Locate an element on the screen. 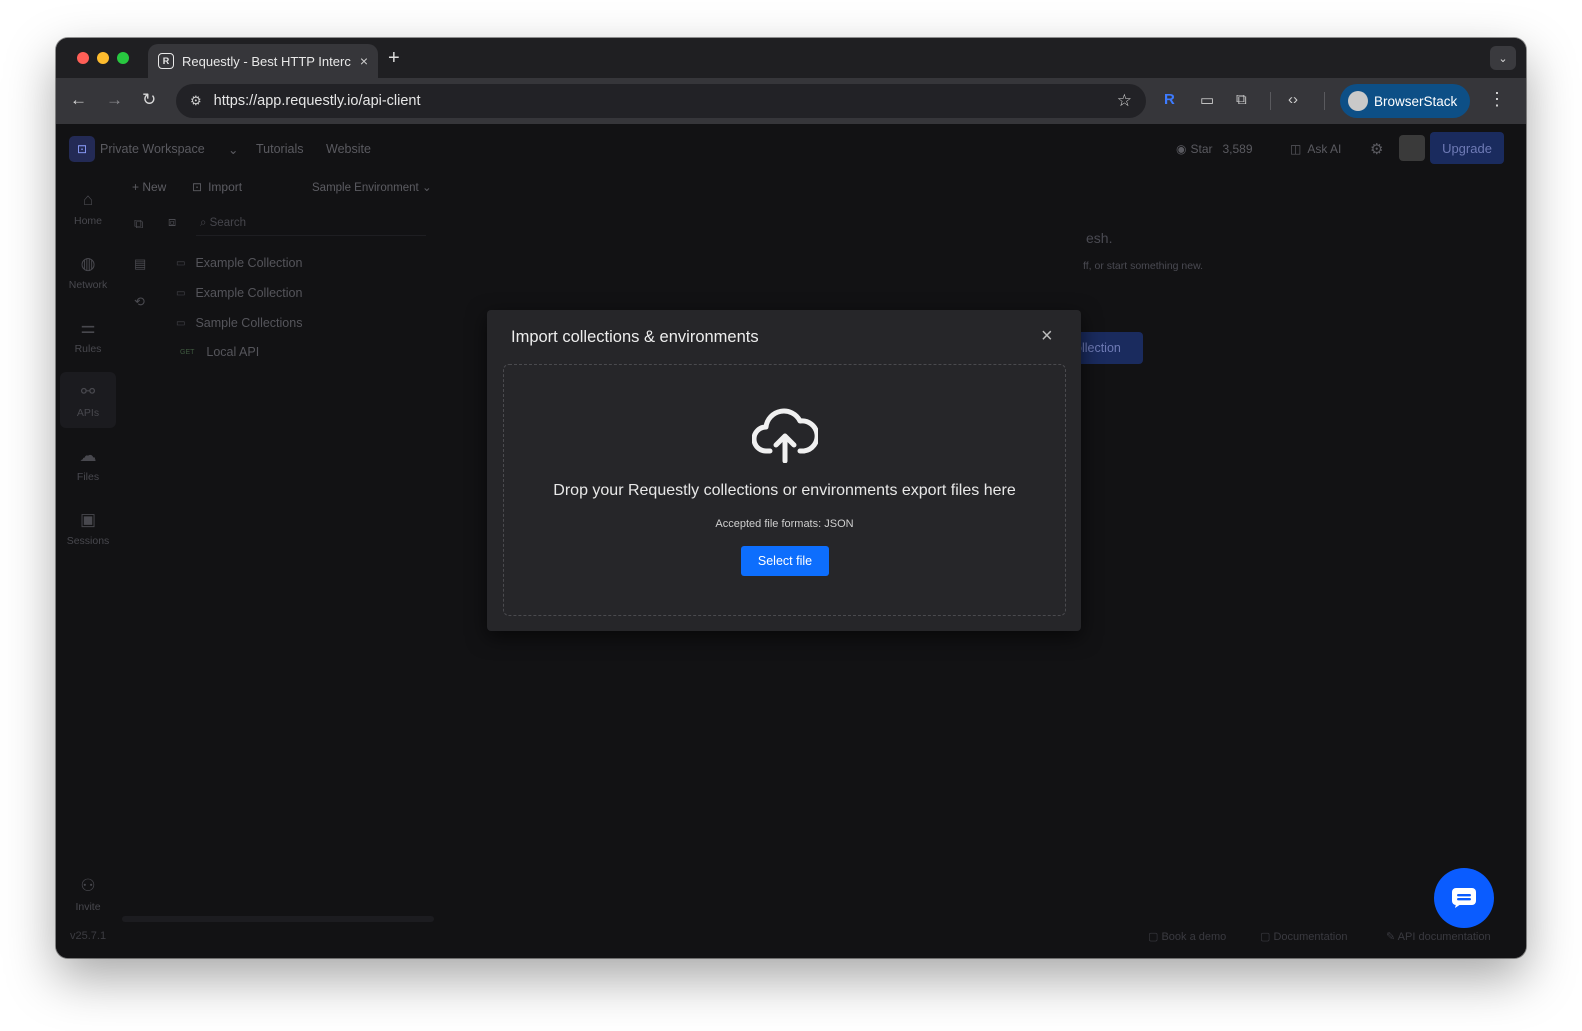  rail-files: ☁ Files is located at coordinates (88, 464).